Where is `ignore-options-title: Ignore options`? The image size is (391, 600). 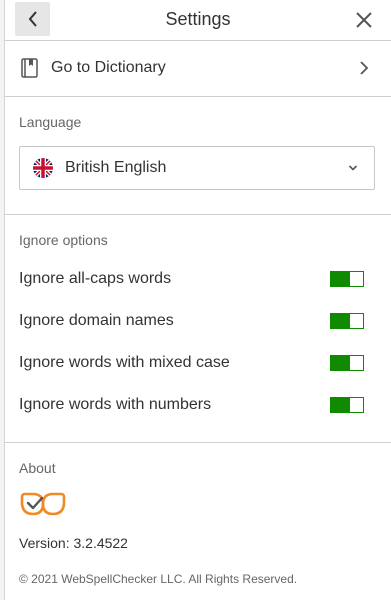 ignore-options-title: Ignore options is located at coordinates (63, 240).